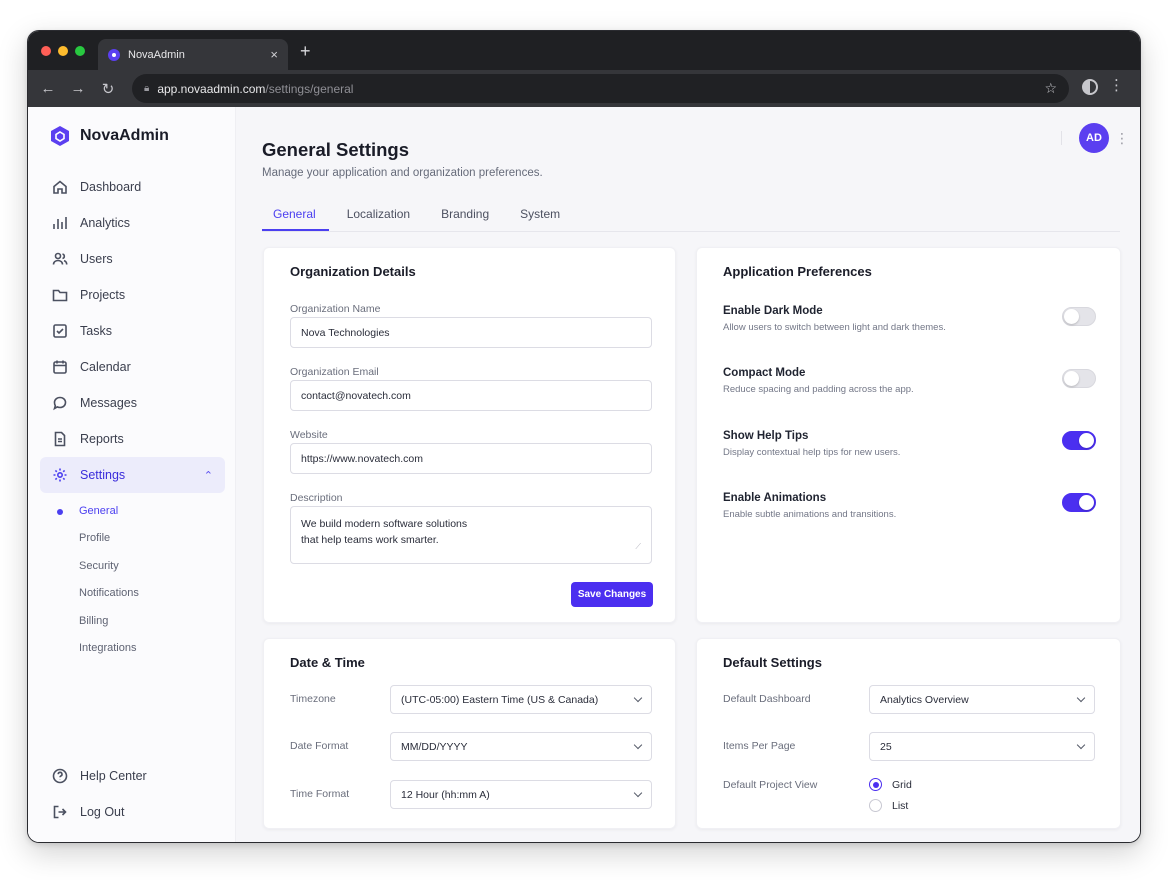 The image size is (1168, 880). What do you see at coordinates (132, 812) in the screenshot?
I see `sidebar-item-log-out: Log Out` at bounding box center [132, 812].